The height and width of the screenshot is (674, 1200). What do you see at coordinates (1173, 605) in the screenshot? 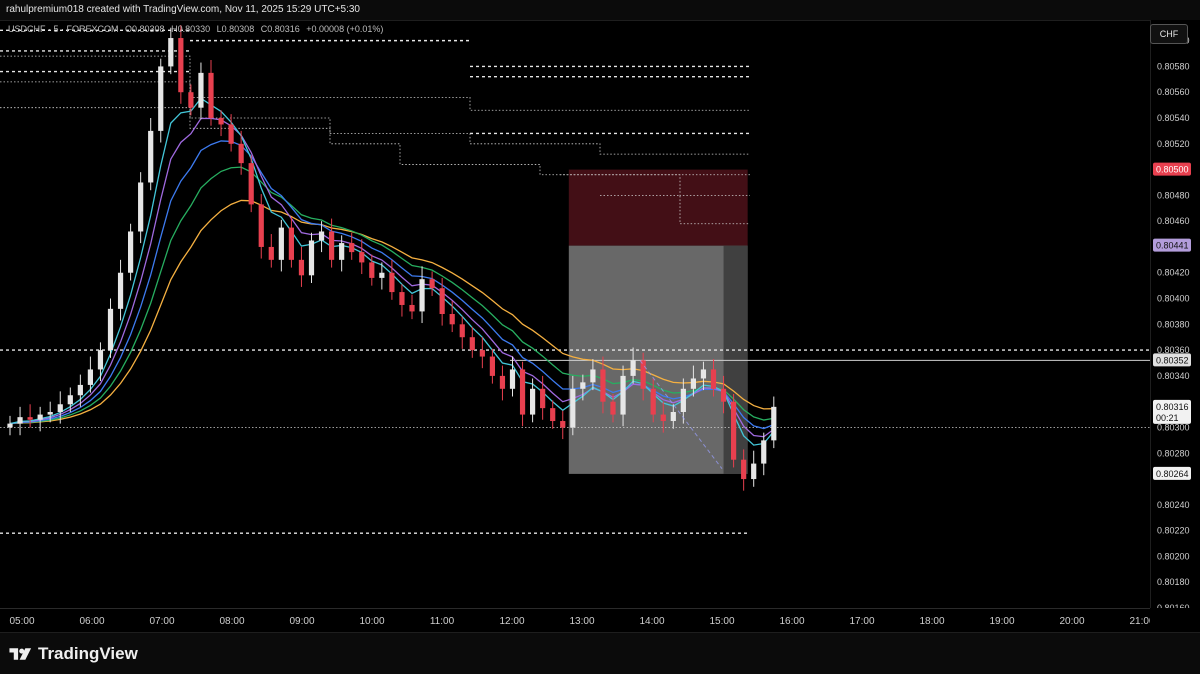
I see `y-tick-label: 0.80160` at bounding box center [1173, 605].